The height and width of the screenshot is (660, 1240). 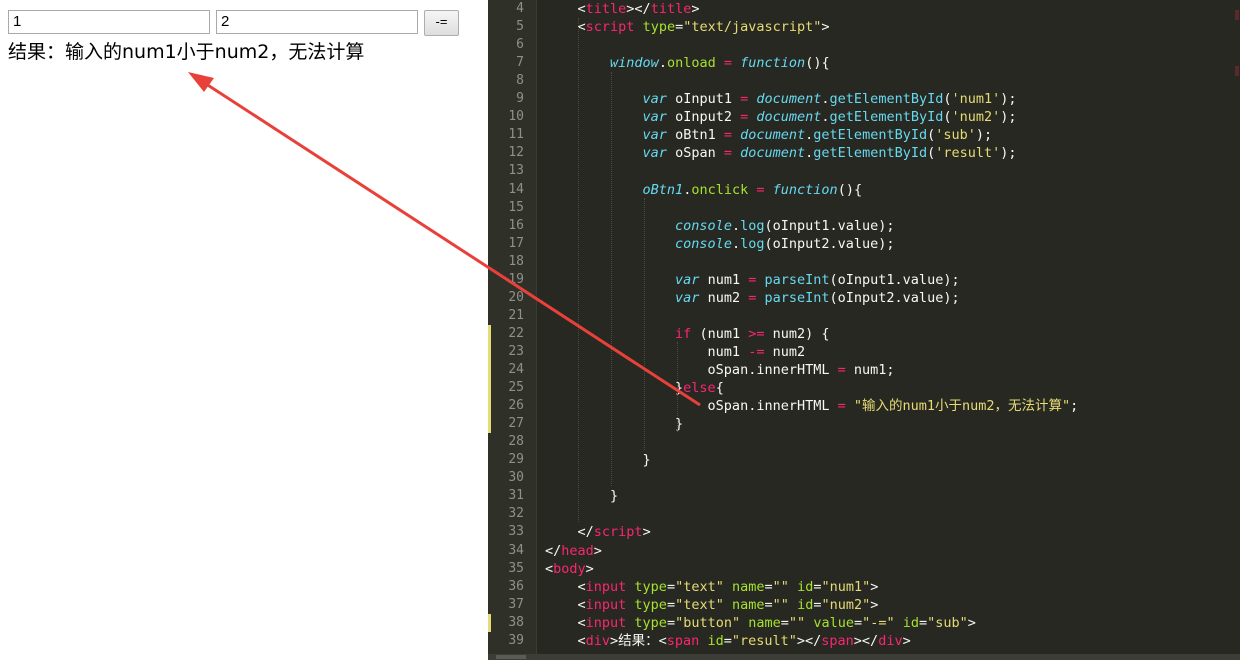 I want to click on code-token: </, so click(x=569, y=532).